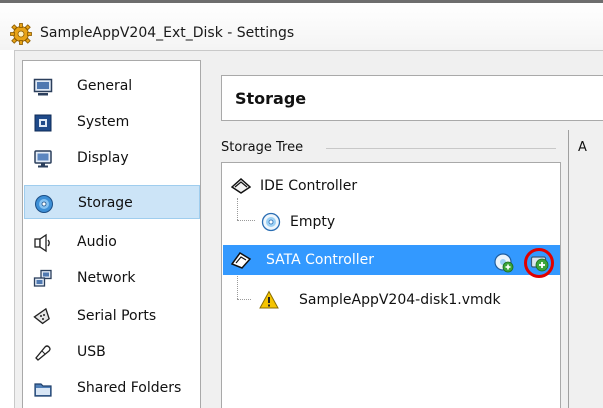 Image resolution: width=603 pixels, height=408 pixels. Describe the element at coordinates (391, 222) in the screenshot. I see `tree-item-empty-drive: Empty` at that location.